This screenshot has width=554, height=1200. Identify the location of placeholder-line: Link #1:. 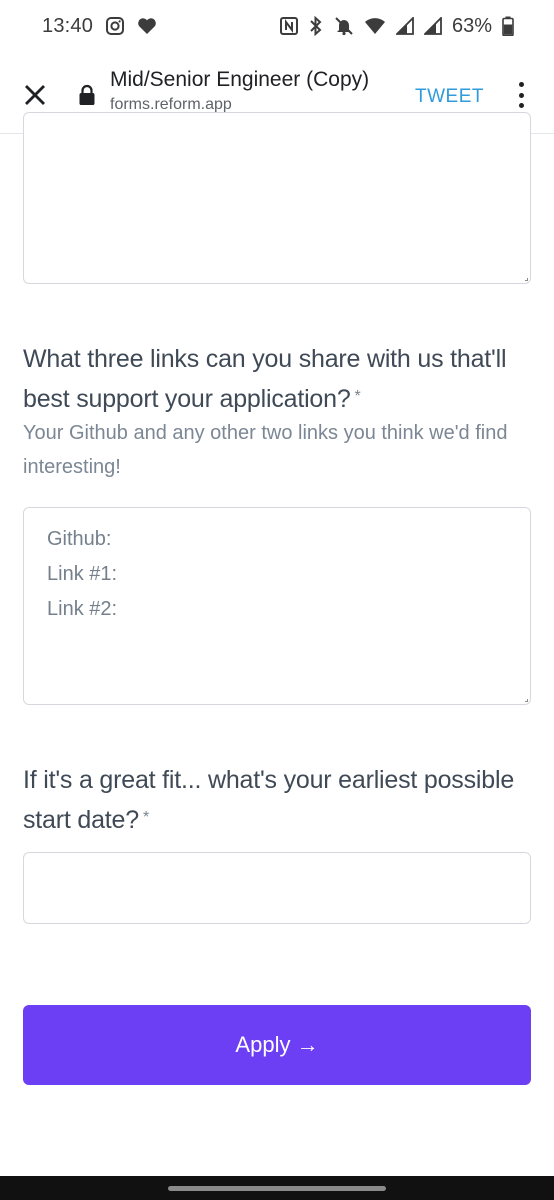
(82, 574).